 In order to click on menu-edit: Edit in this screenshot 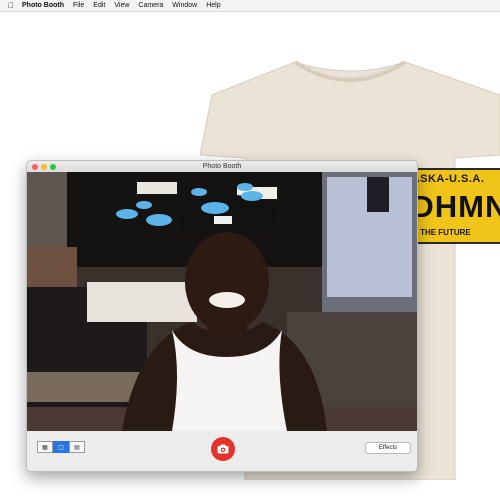, I will do `click(99, 5)`.